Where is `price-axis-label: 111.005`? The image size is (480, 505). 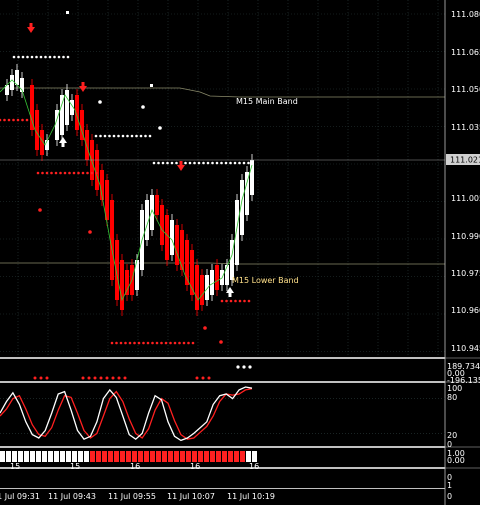 price-axis-label: 111.005 is located at coordinates (465, 198).